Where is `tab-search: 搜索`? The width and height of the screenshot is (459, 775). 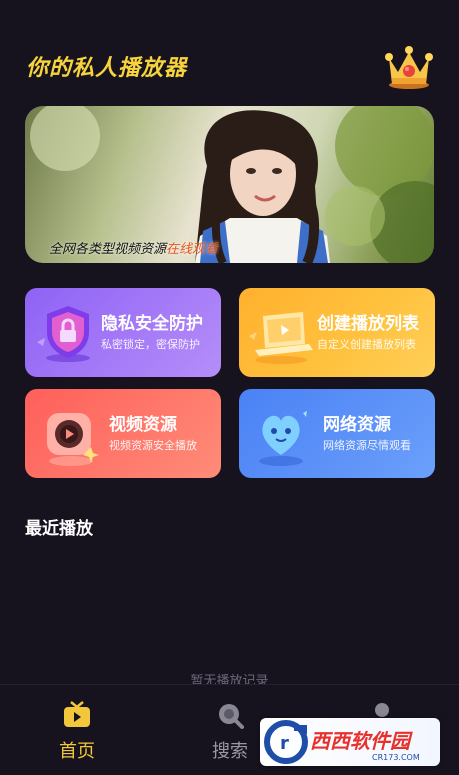
tab-search: 搜索 is located at coordinates (230, 732).